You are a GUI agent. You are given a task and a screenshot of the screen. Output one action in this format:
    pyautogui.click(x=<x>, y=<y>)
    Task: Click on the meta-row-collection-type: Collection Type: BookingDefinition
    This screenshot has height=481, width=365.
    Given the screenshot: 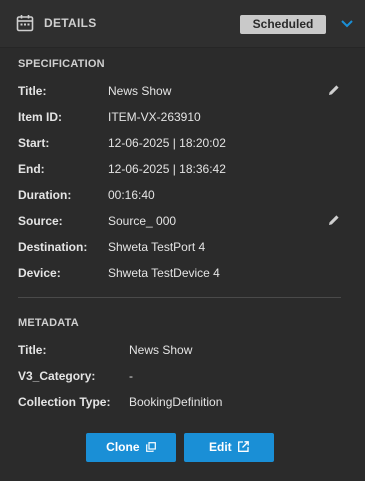 What is the action you would take?
    pyautogui.click(x=183, y=404)
    